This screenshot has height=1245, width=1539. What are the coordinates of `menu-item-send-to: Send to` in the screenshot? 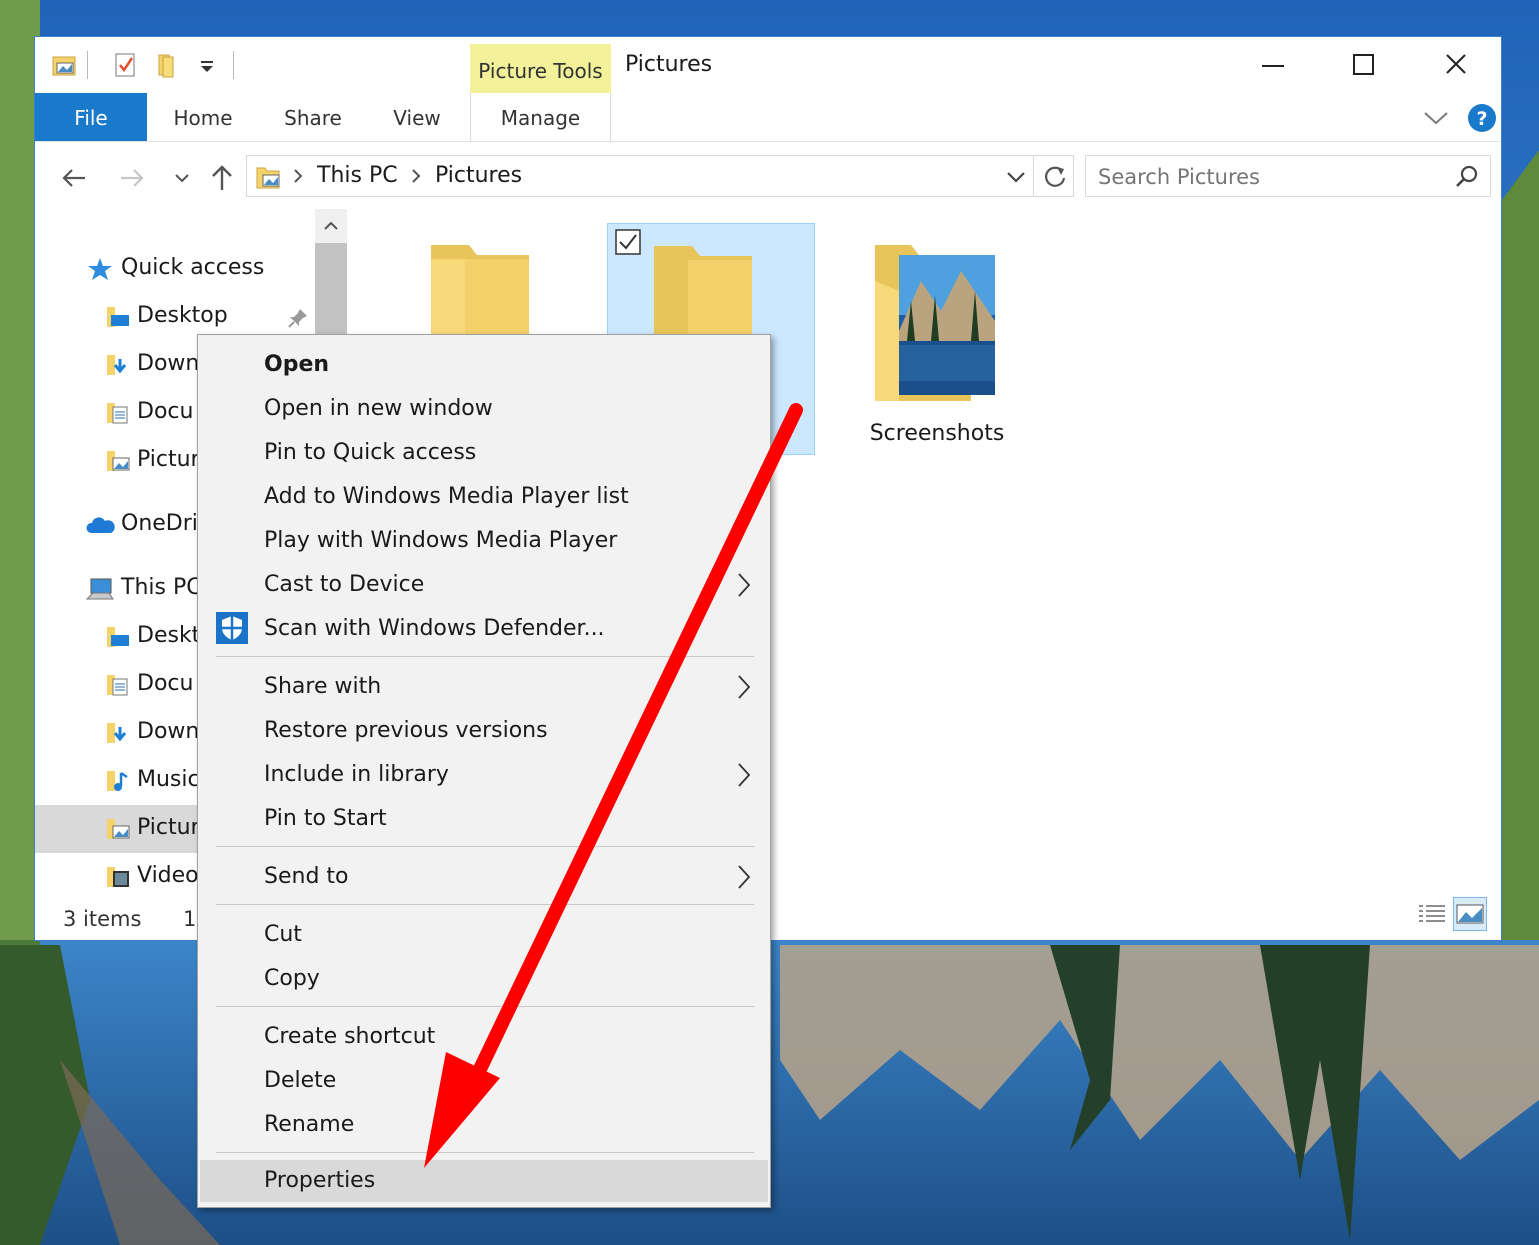 It's located at (484, 877).